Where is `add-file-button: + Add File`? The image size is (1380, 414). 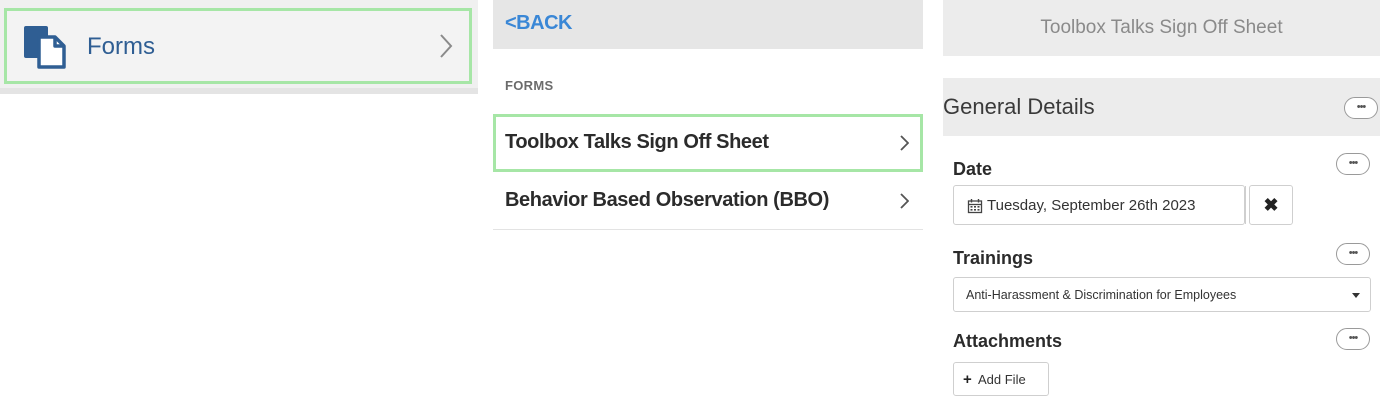
add-file-button: + Add File is located at coordinates (1001, 379).